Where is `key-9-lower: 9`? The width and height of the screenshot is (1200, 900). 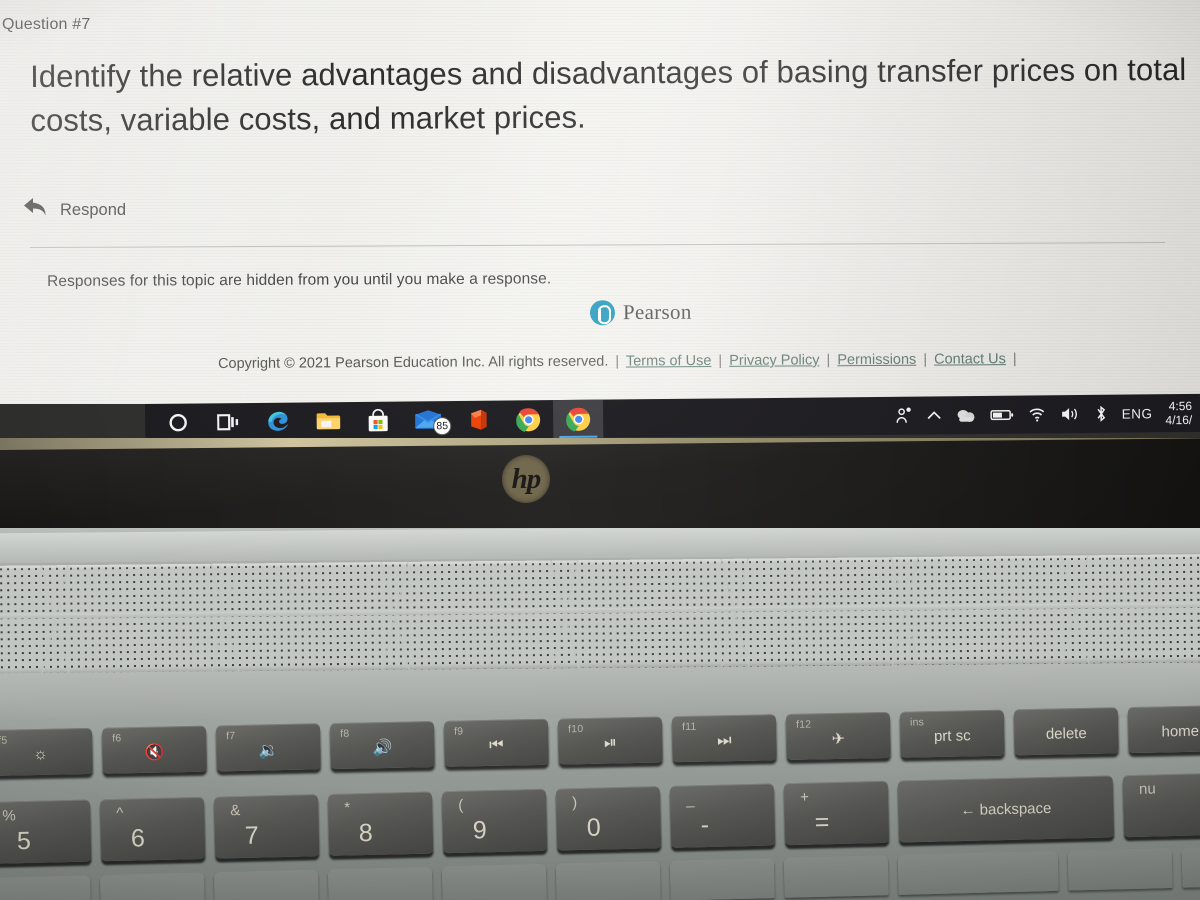
key-9-lower: 9 is located at coordinates (480, 830).